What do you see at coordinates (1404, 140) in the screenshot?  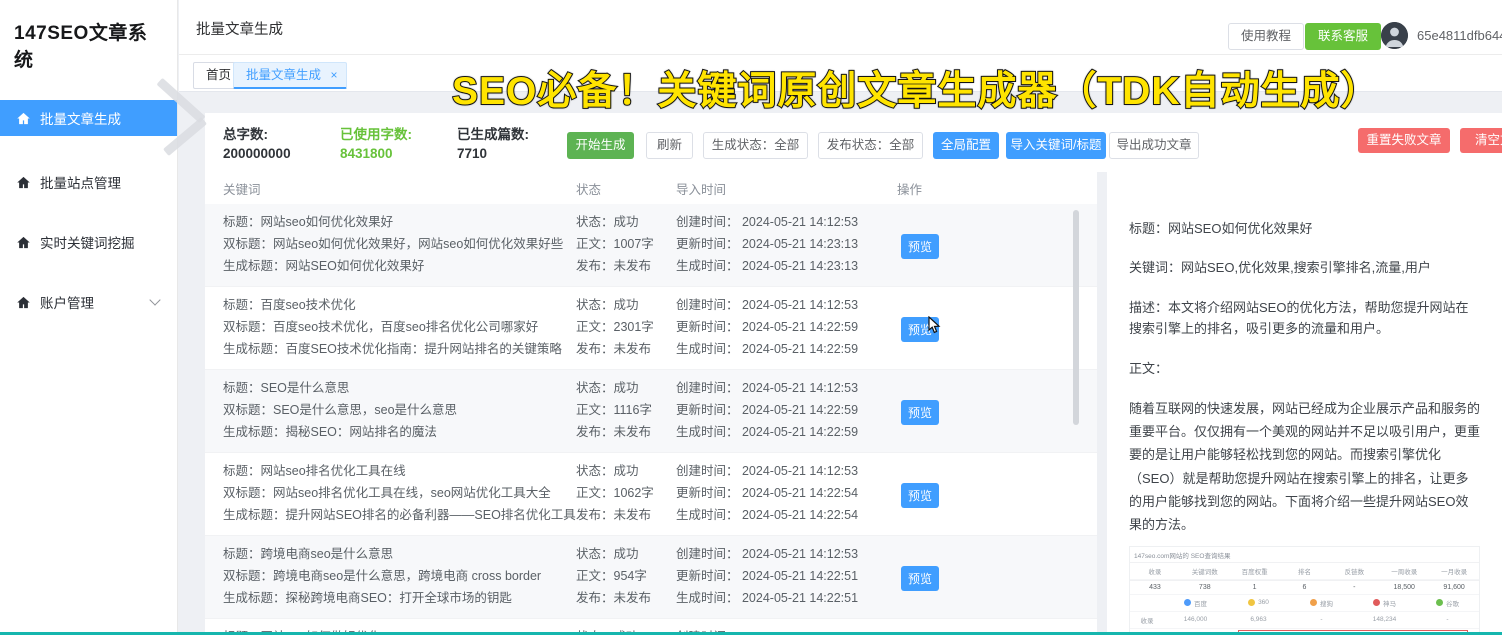 I see `reset-failed-button: 重置失败文章` at bounding box center [1404, 140].